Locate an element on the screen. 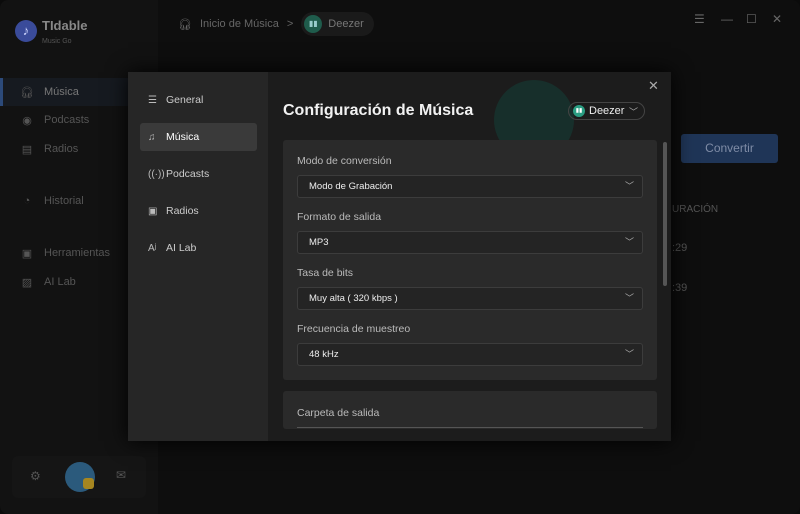 The image size is (800, 514). tab-label: AI Lab is located at coordinates (181, 248).